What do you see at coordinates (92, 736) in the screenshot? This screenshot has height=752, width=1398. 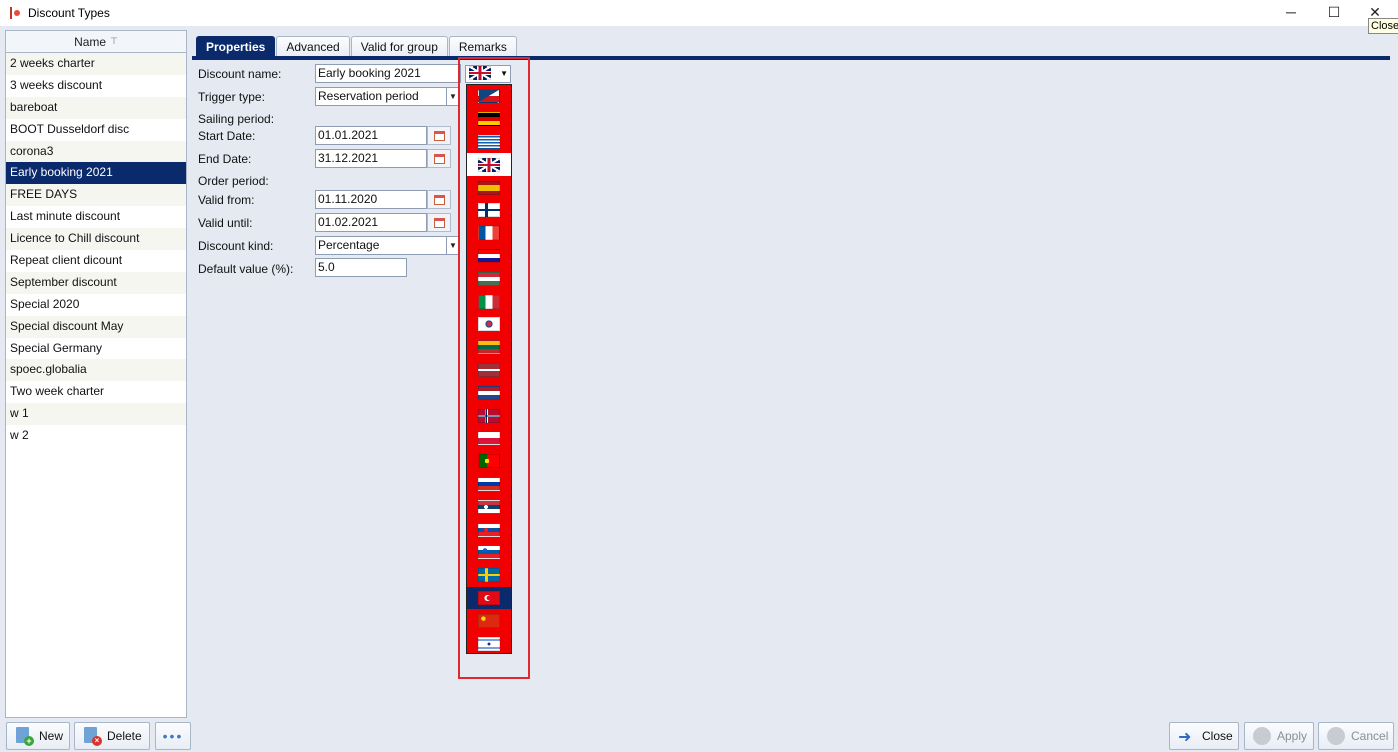 I see `delete-document-icon: ×` at bounding box center [92, 736].